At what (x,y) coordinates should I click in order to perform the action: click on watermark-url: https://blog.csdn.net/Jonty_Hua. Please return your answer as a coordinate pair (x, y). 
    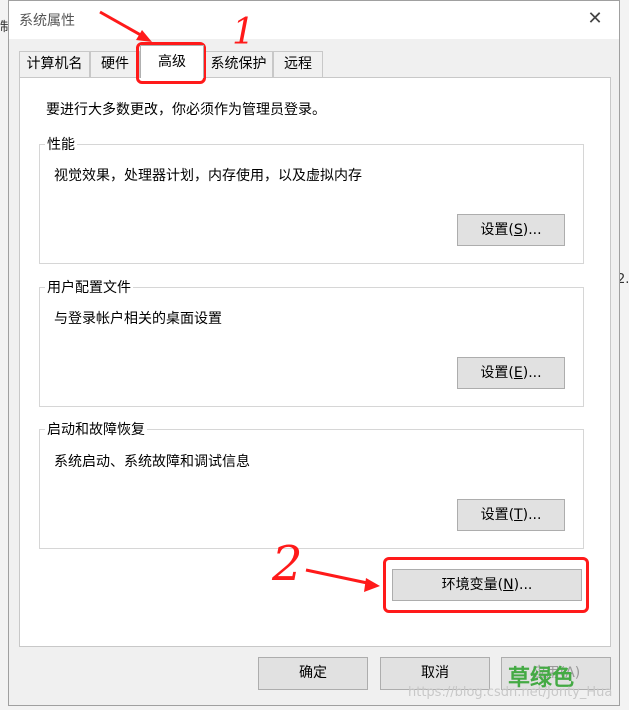
    Looking at the image, I should click on (510, 692).